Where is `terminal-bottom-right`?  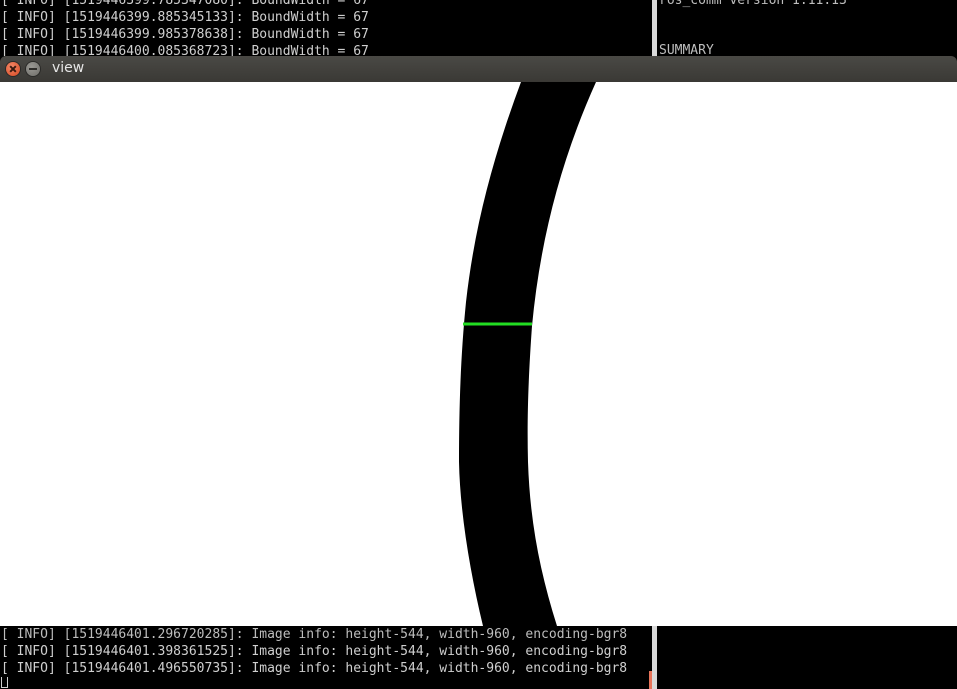 terminal-bottom-right is located at coordinates (807, 657).